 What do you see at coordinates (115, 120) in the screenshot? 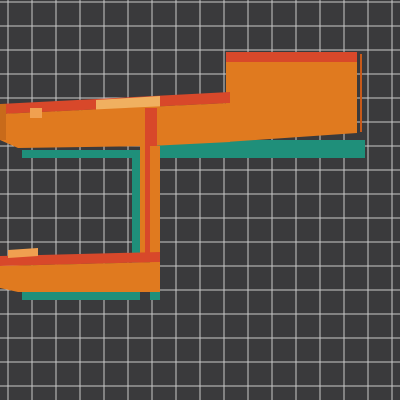
I see `upper-arm` at bounding box center [115, 120].